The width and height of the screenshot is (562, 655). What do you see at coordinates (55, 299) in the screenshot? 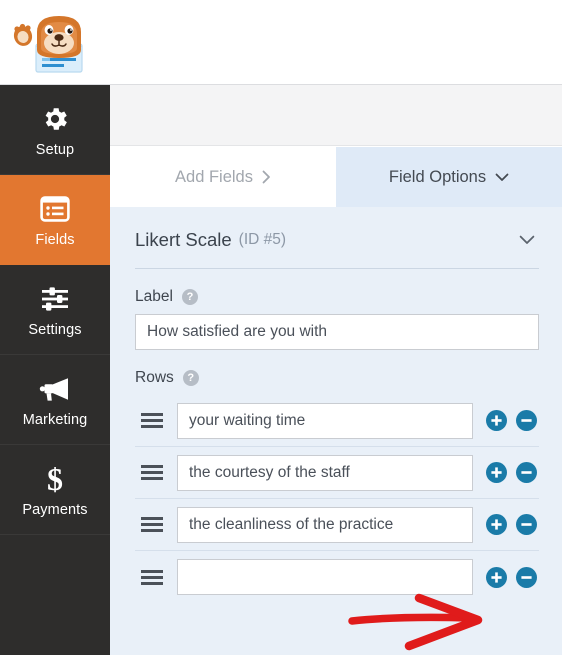
I see `sliders-icon` at bounding box center [55, 299].